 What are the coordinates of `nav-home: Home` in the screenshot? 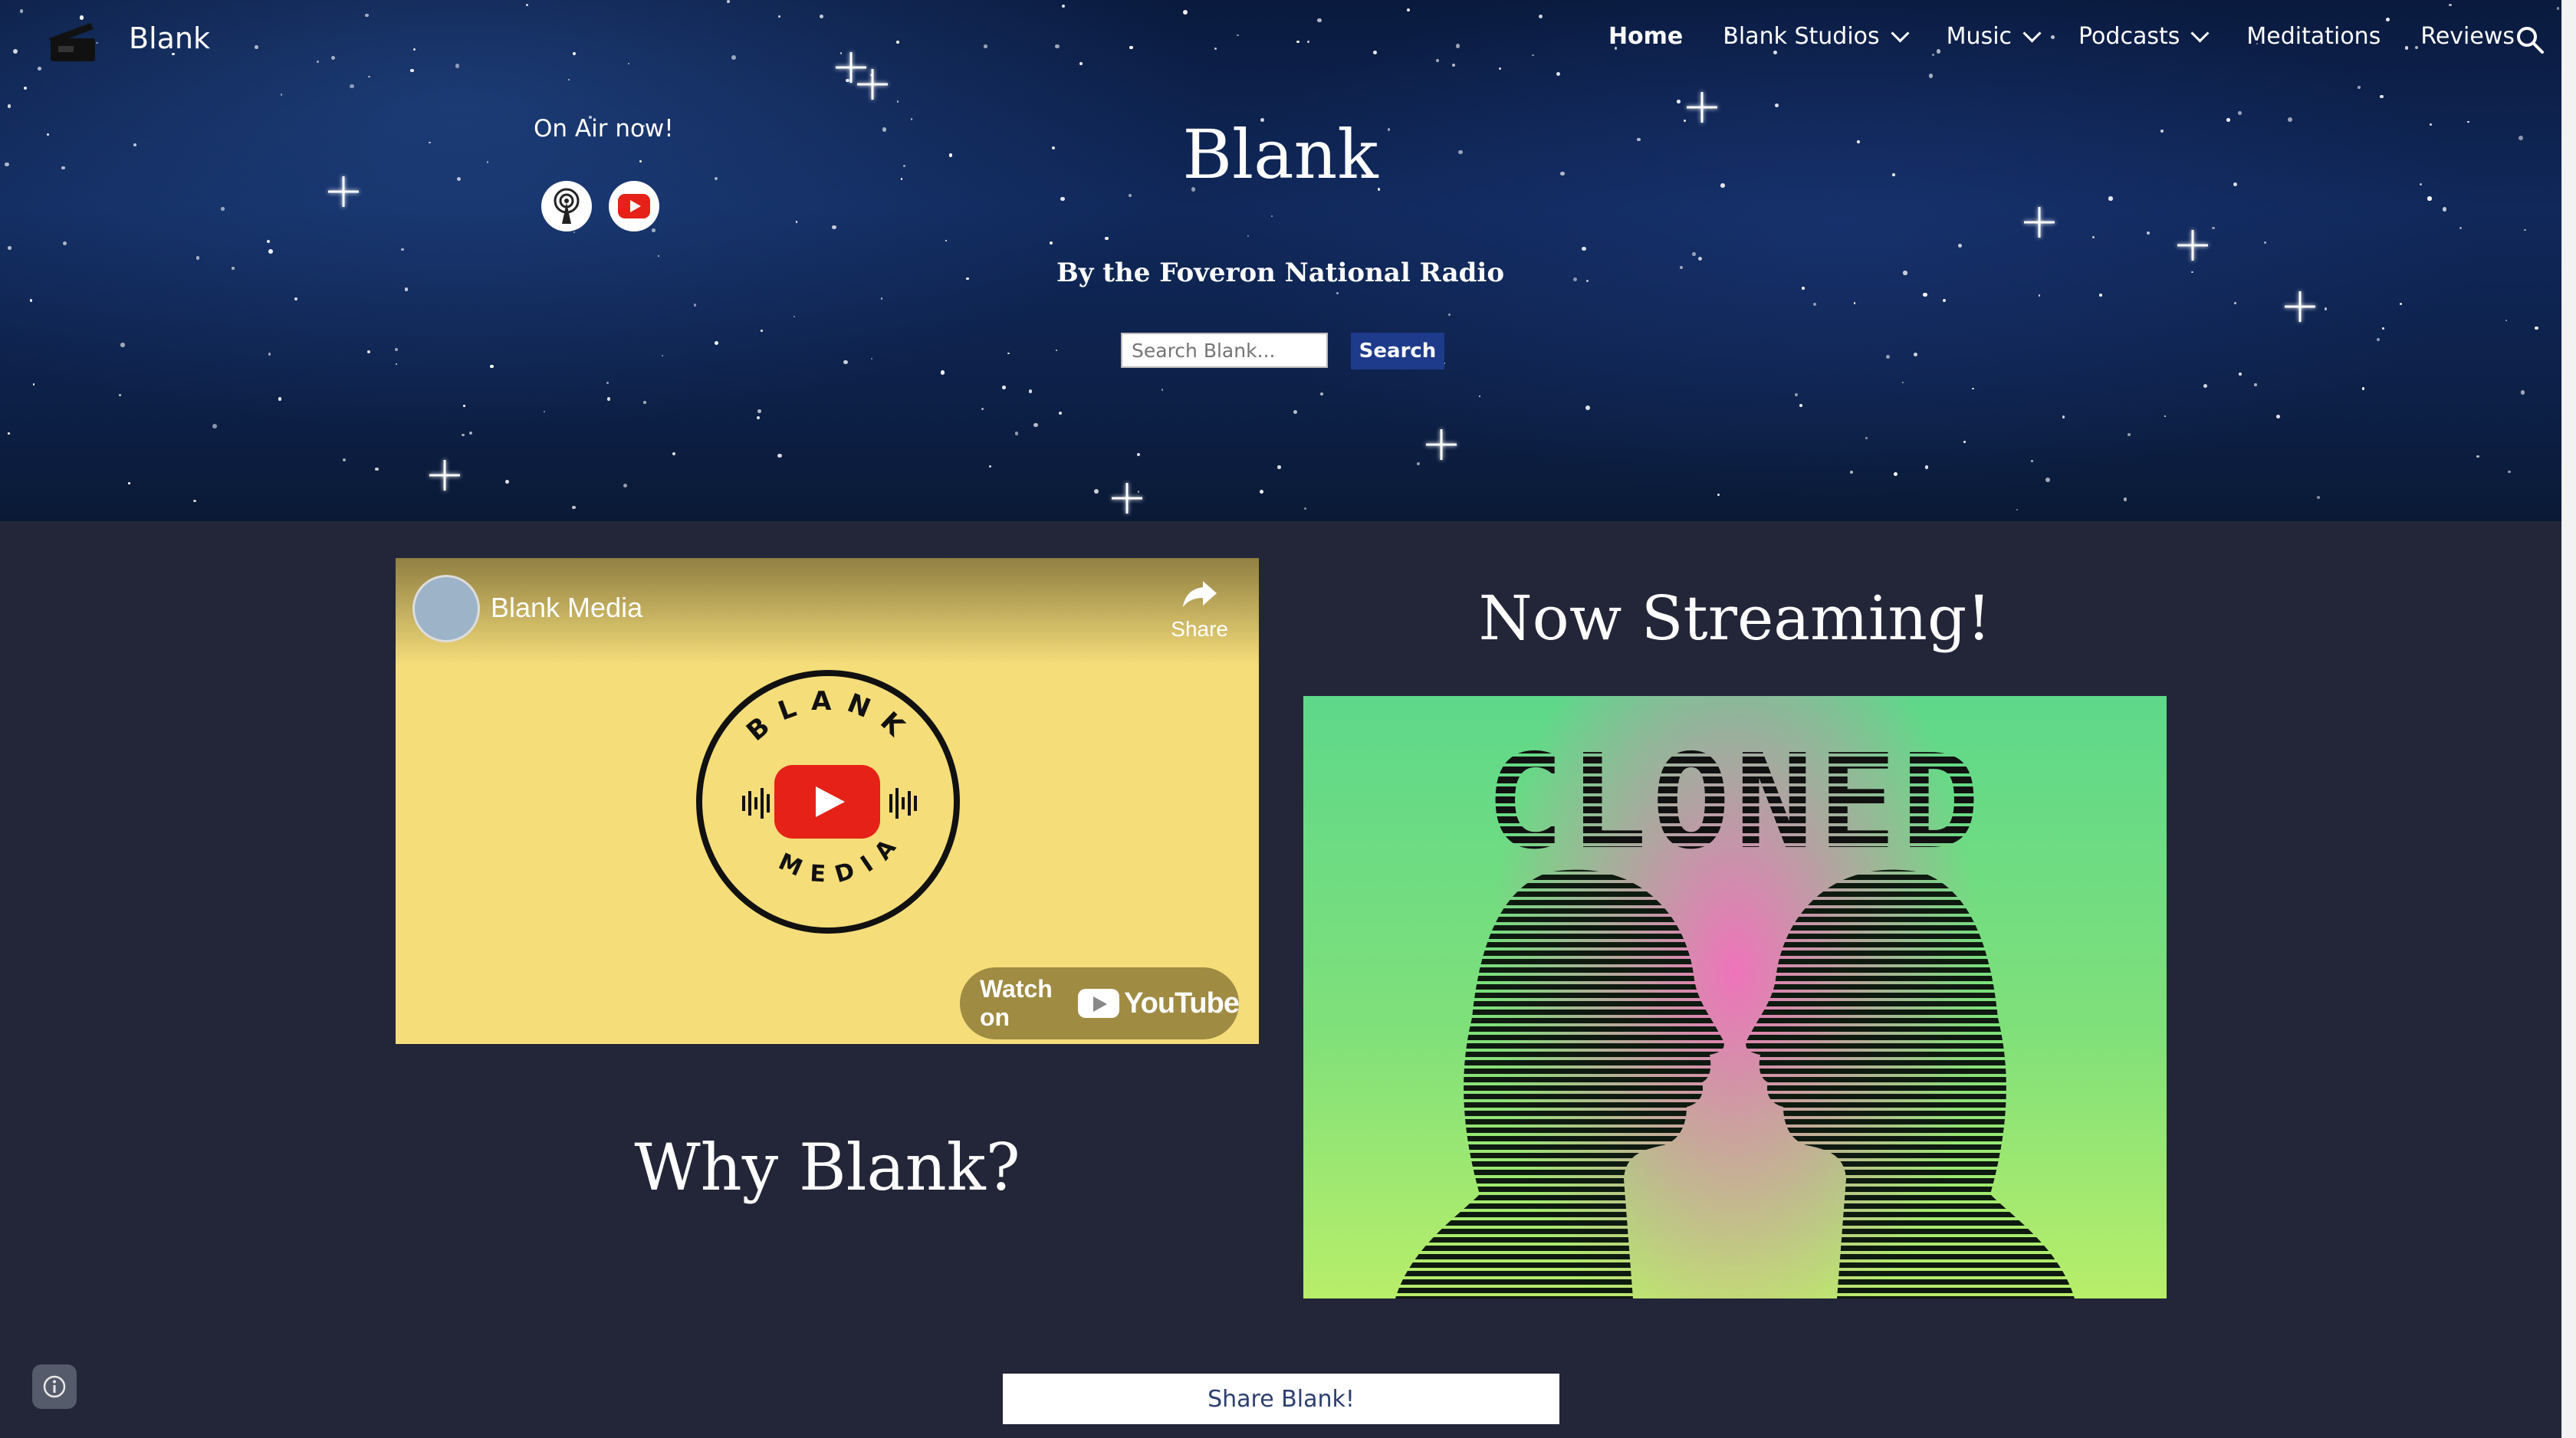 It's located at (1646, 36).